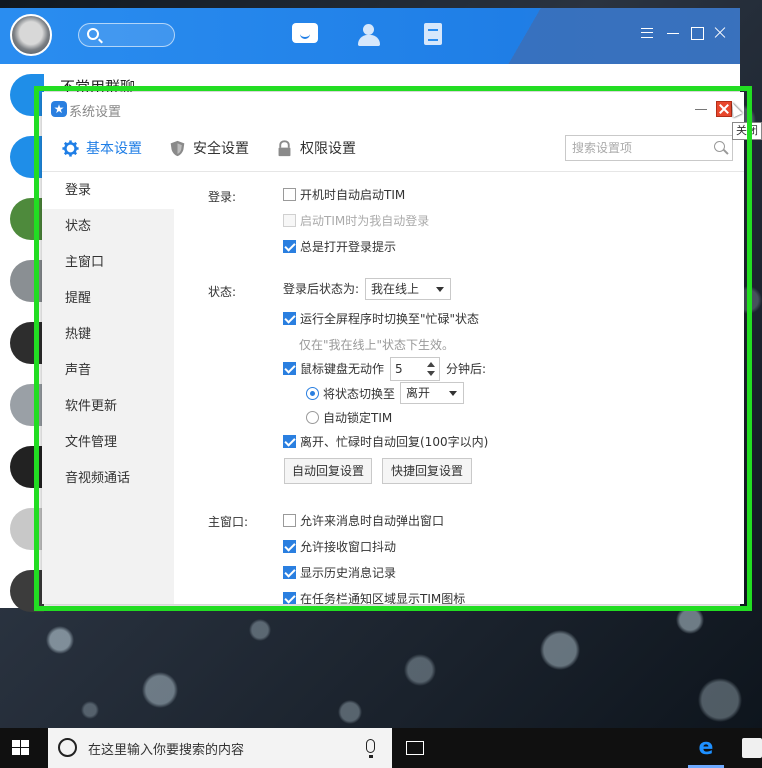  Describe the element at coordinates (390, 319) in the screenshot. I see `option-label: 运行全屏程序时切换至"忙碌"状态` at that location.